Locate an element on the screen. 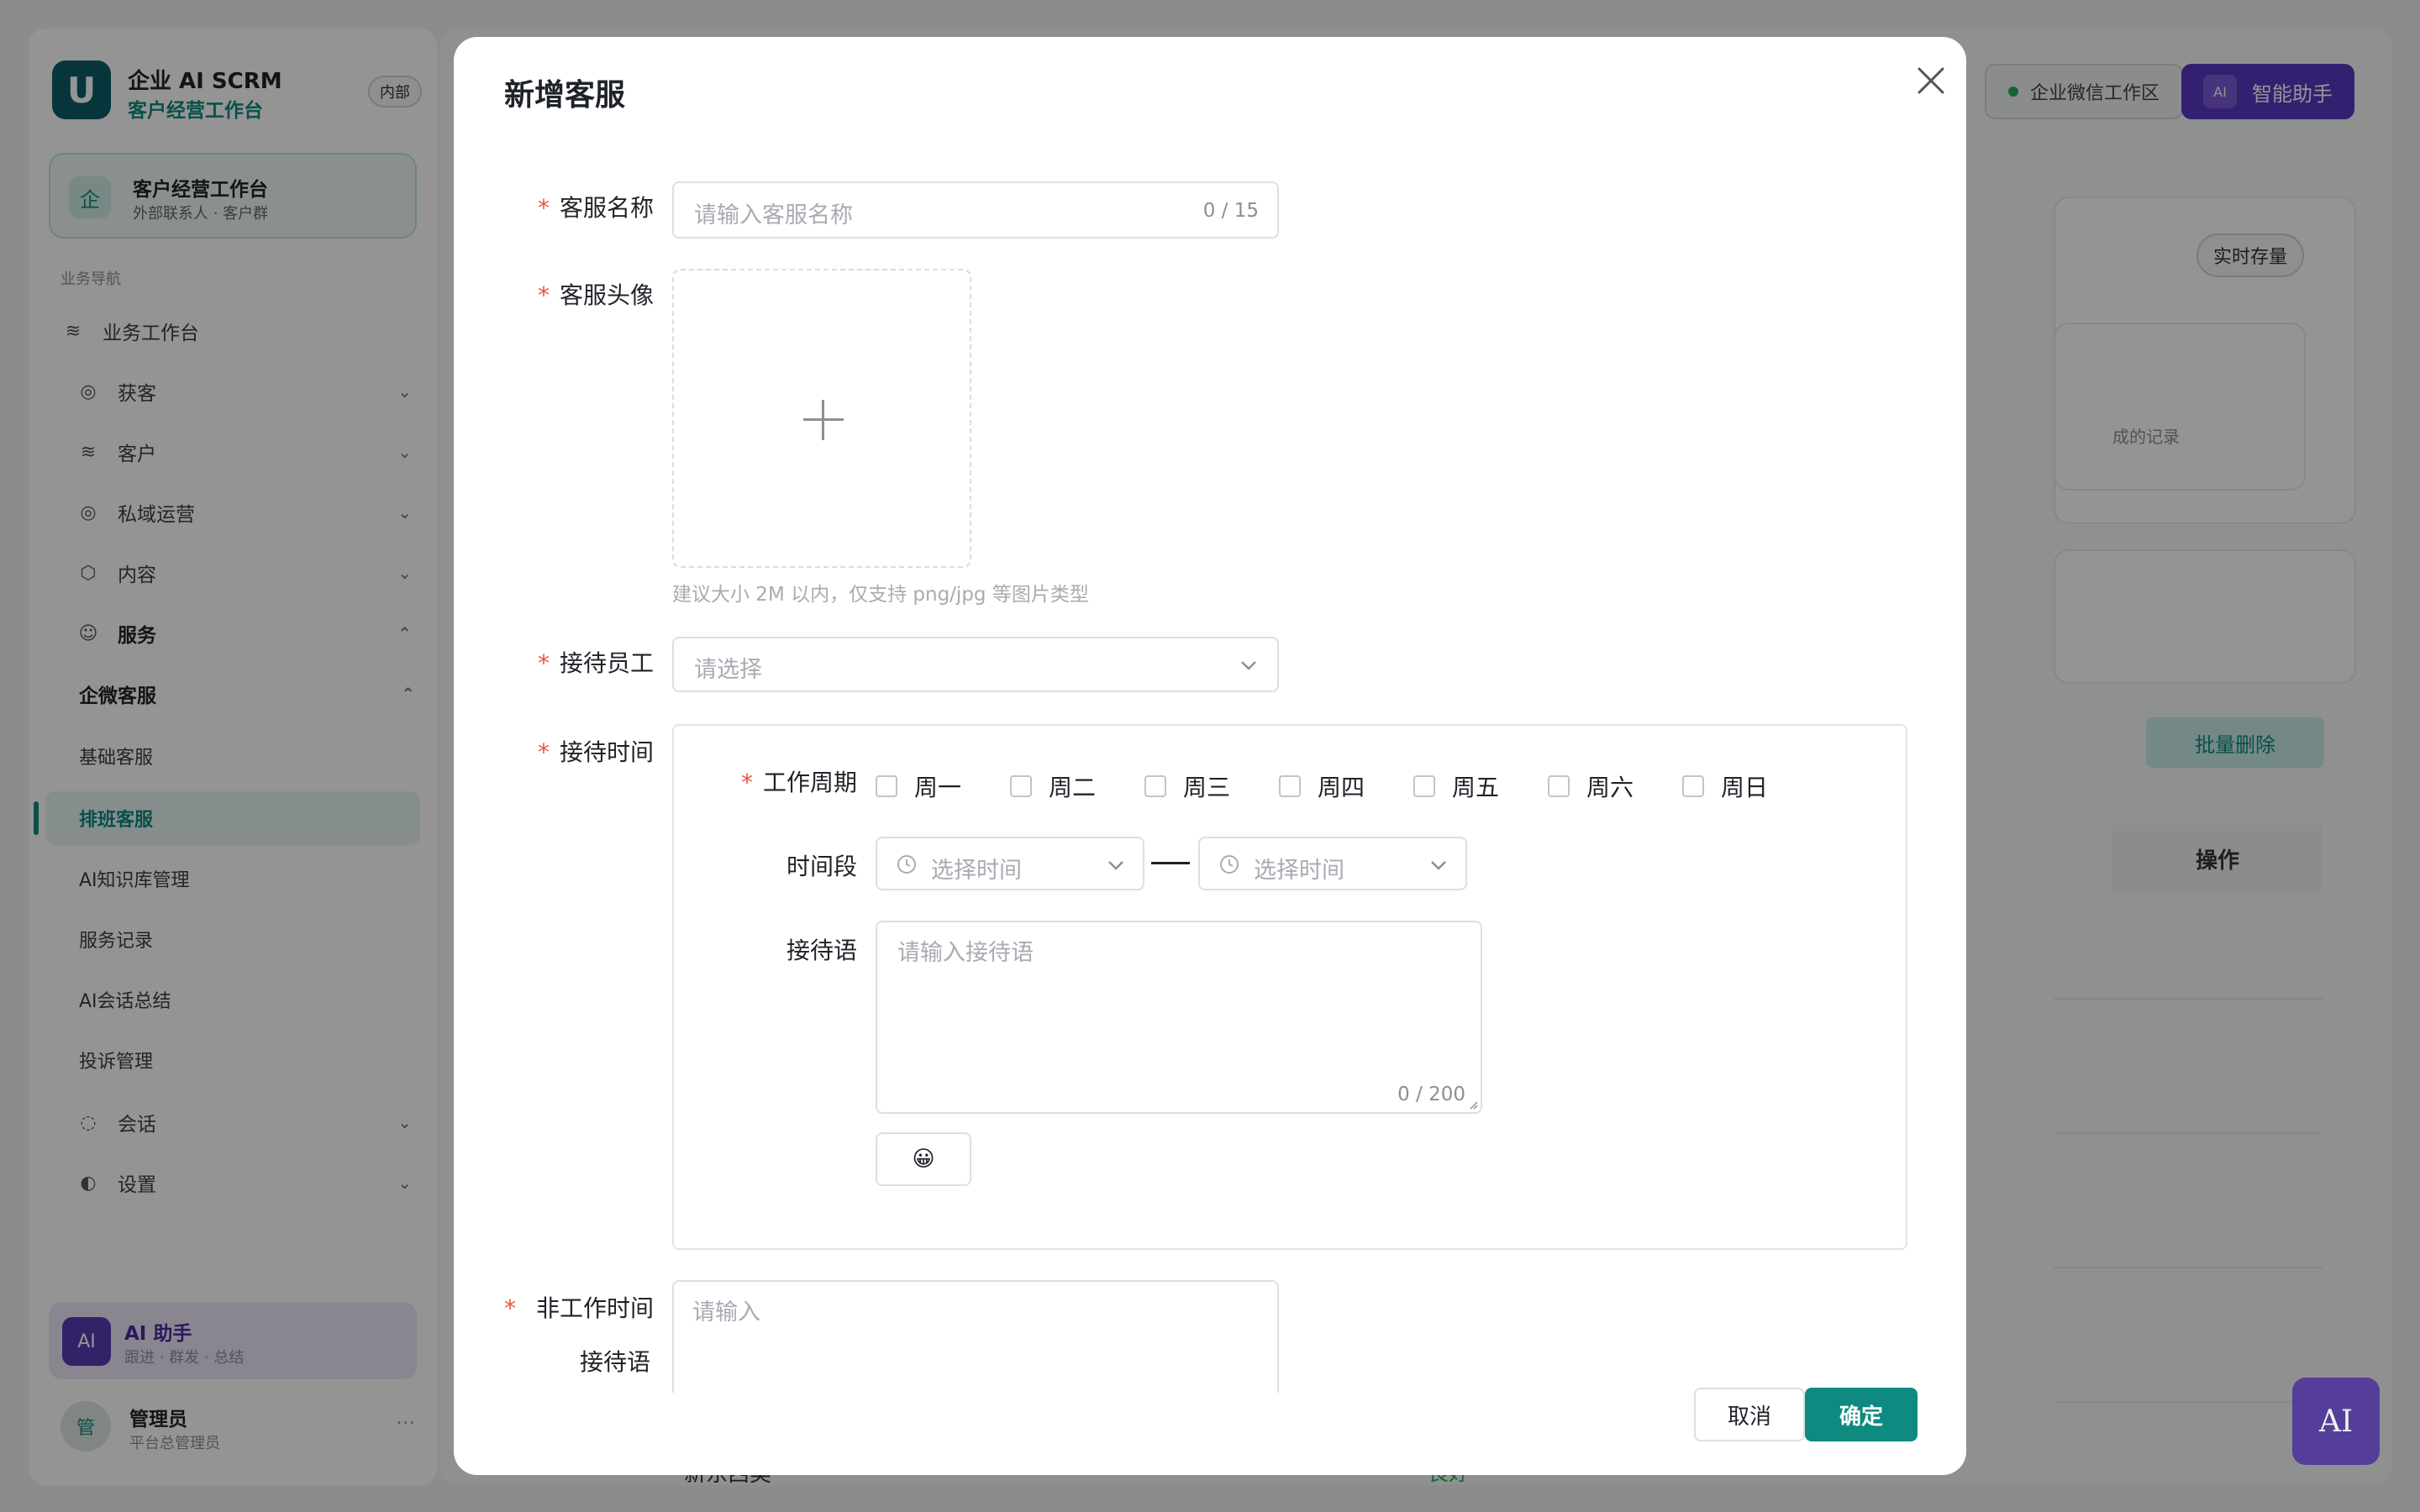  start-time-picker: 选择时间 is located at coordinates (1010, 863).